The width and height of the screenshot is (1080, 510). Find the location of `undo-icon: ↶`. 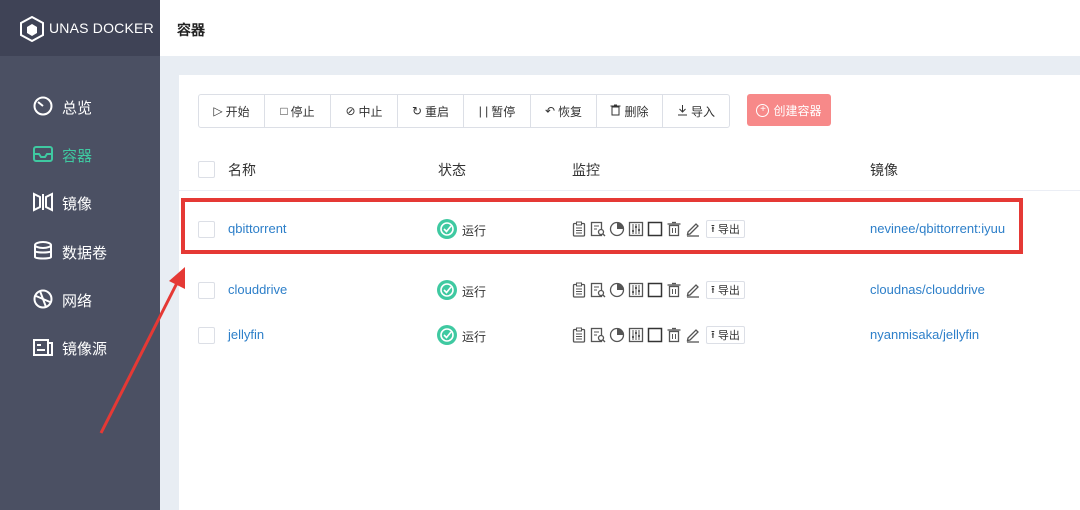

undo-icon: ↶ is located at coordinates (550, 111).